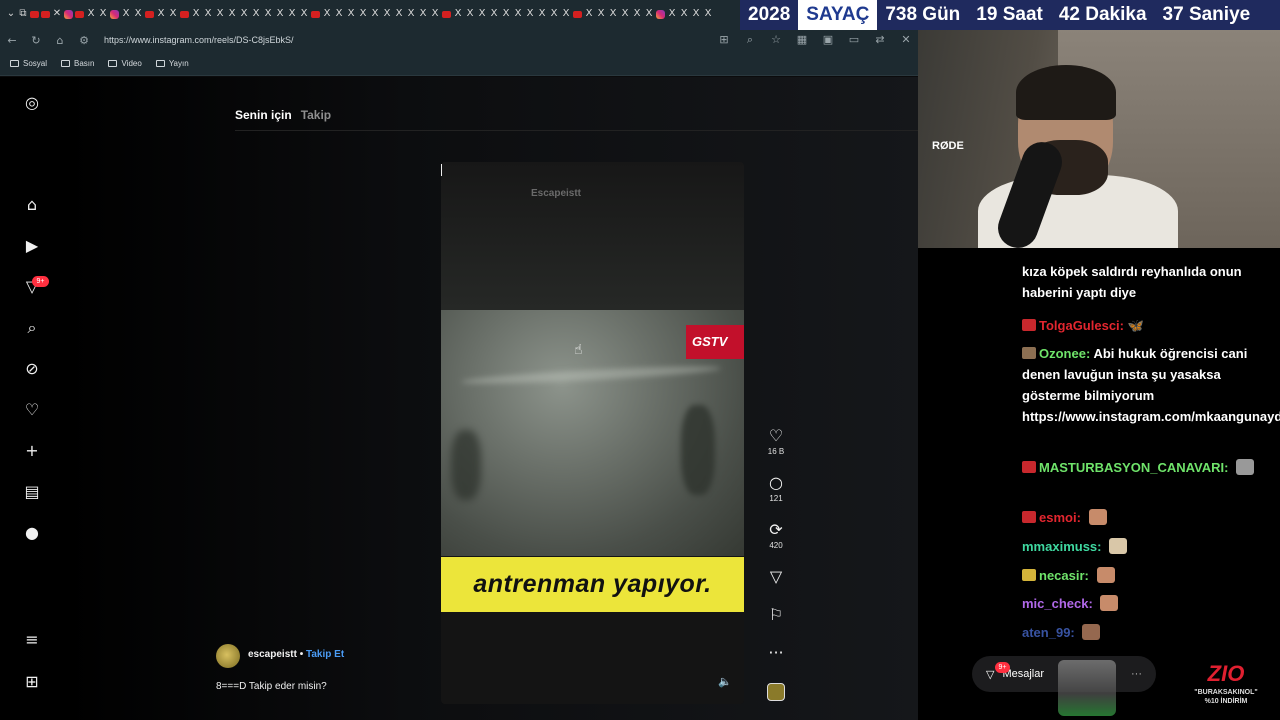 The image size is (1280, 720). I want to click on tab-for-you: Senin için, so click(263, 115).